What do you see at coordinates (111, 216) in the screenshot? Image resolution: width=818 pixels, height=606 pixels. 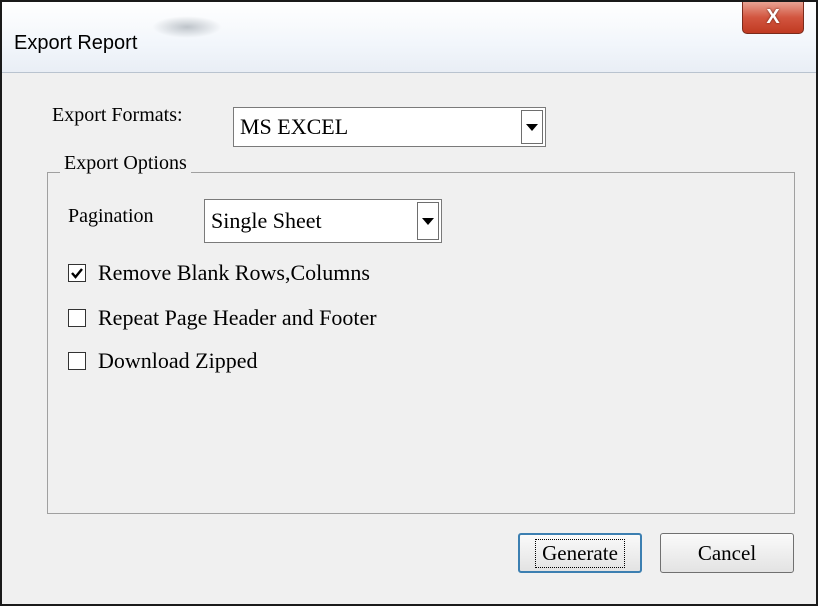 I see `pagination-label: Pagination` at bounding box center [111, 216].